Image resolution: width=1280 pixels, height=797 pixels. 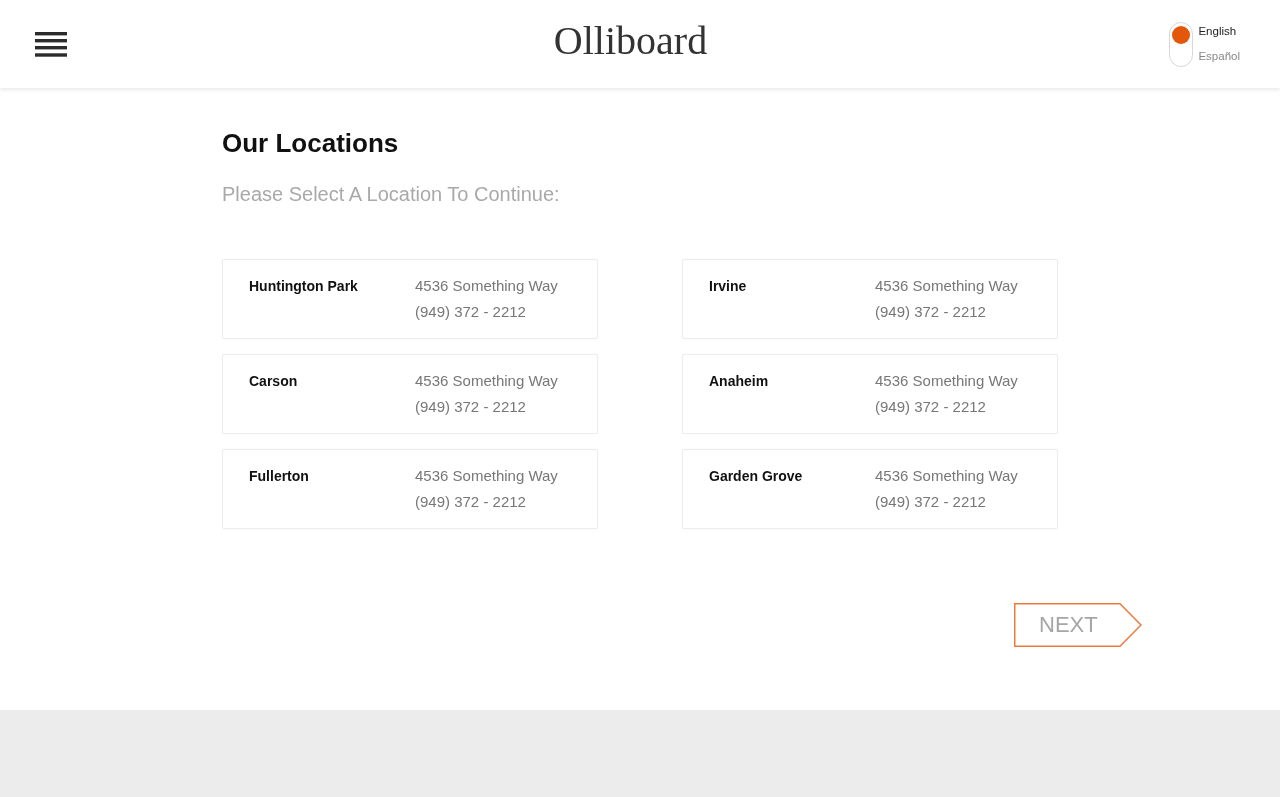 I want to click on location-name: Garden Grove, so click(x=756, y=476).